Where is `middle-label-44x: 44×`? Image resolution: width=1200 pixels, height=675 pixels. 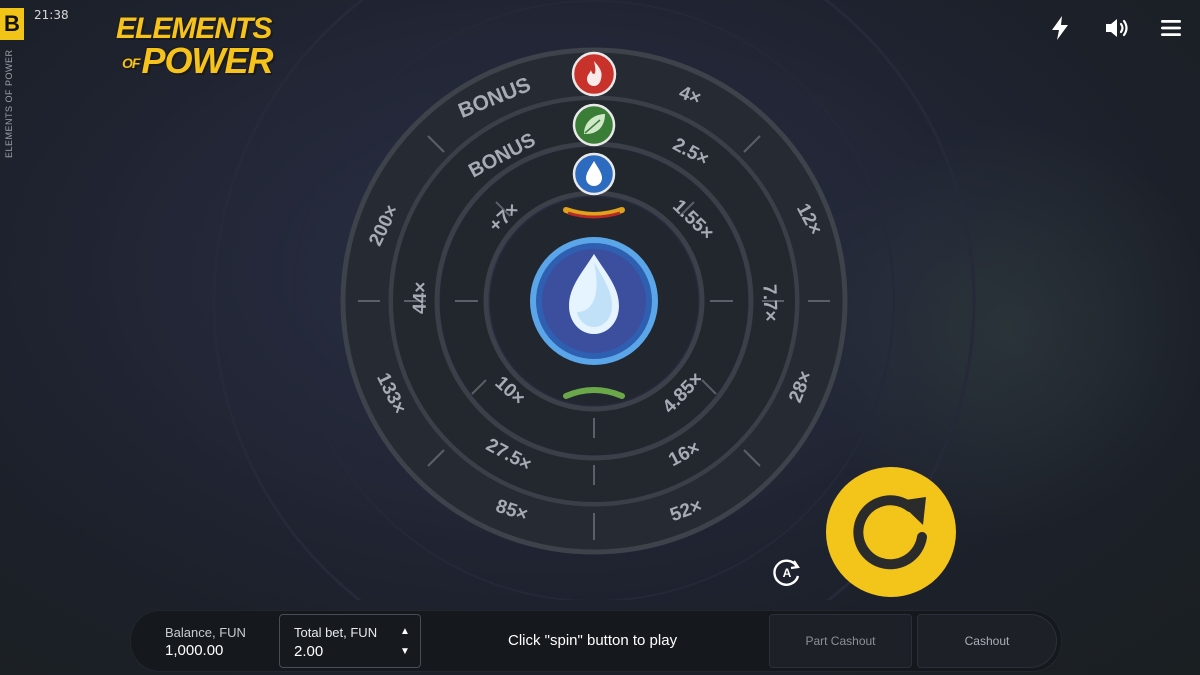 middle-label-44x: 44× is located at coordinates (420, 297).